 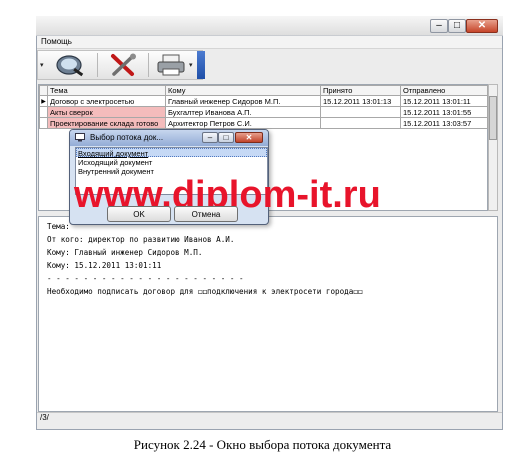 I want to click on header-indicator, so click(x=43, y=90).